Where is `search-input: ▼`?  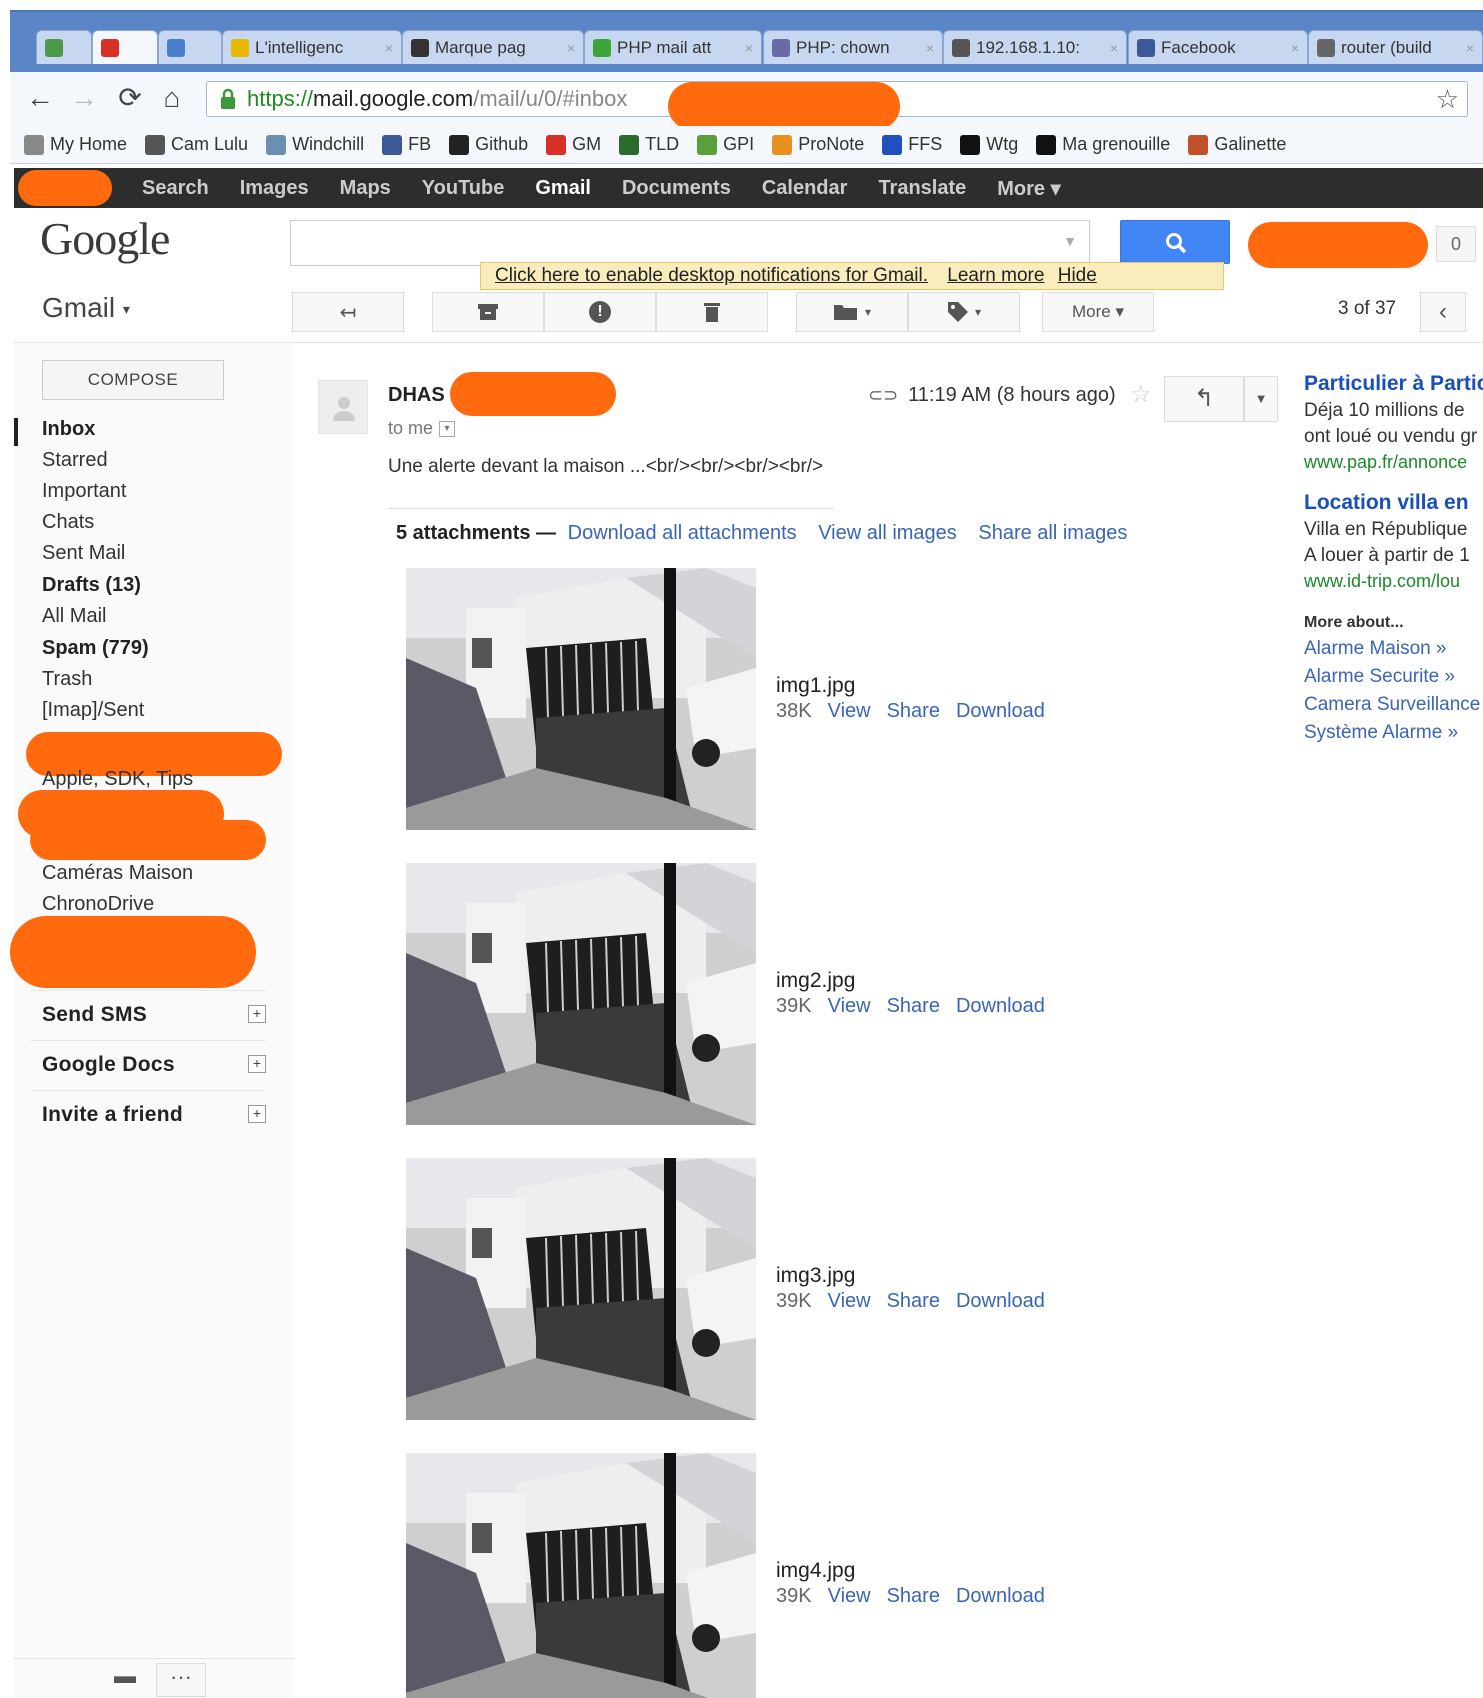 search-input: ▼ is located at coordinates (690, 243).